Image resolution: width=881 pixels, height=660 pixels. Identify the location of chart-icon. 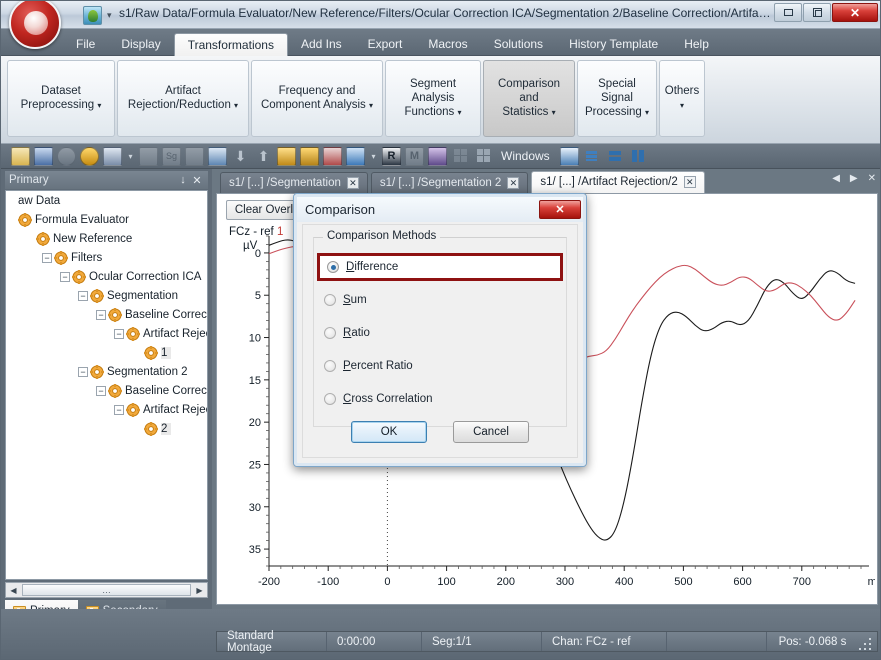
(194, 156).